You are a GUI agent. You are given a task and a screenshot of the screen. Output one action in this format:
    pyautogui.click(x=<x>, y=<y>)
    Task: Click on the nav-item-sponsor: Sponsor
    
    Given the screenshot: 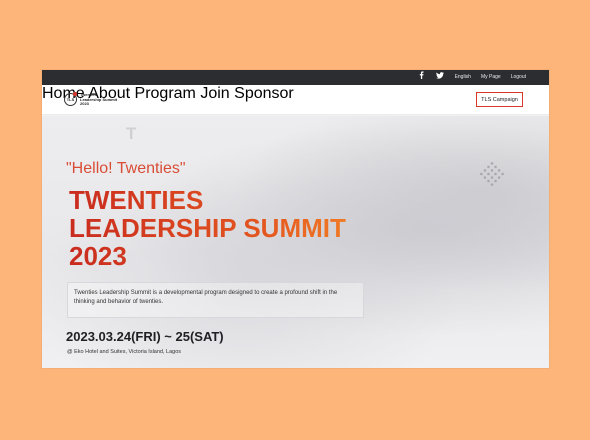 What is the action you would take?
    pyautogui.click(x=264, y=93)
    